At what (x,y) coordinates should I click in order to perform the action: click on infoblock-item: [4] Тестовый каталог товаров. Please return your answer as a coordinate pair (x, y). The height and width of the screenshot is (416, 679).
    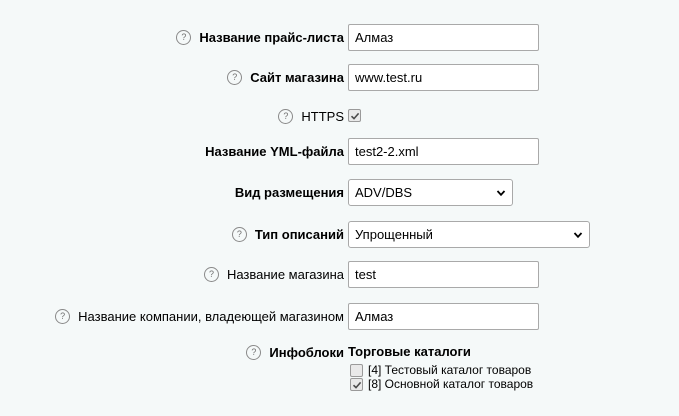
    Looking at the image, I should click on (441, 370).